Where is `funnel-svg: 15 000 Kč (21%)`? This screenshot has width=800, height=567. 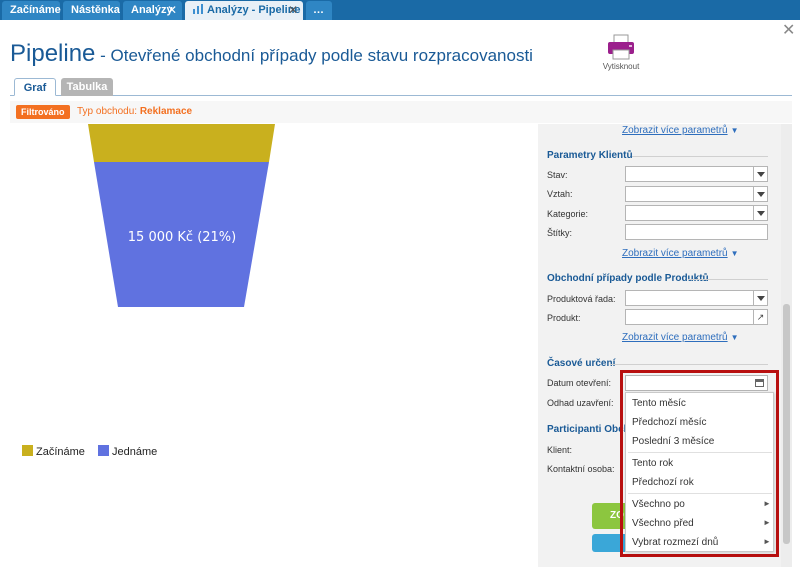
funnel-svg: 15 000 Kč (21%) is located at coordinates (181, 215).